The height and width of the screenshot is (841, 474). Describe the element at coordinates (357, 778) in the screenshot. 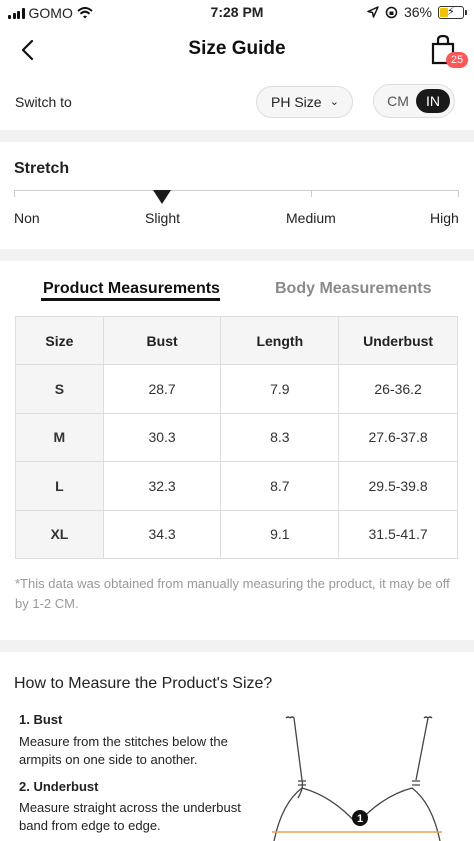

I see `bra-measurement-illustration: 1` at that location.